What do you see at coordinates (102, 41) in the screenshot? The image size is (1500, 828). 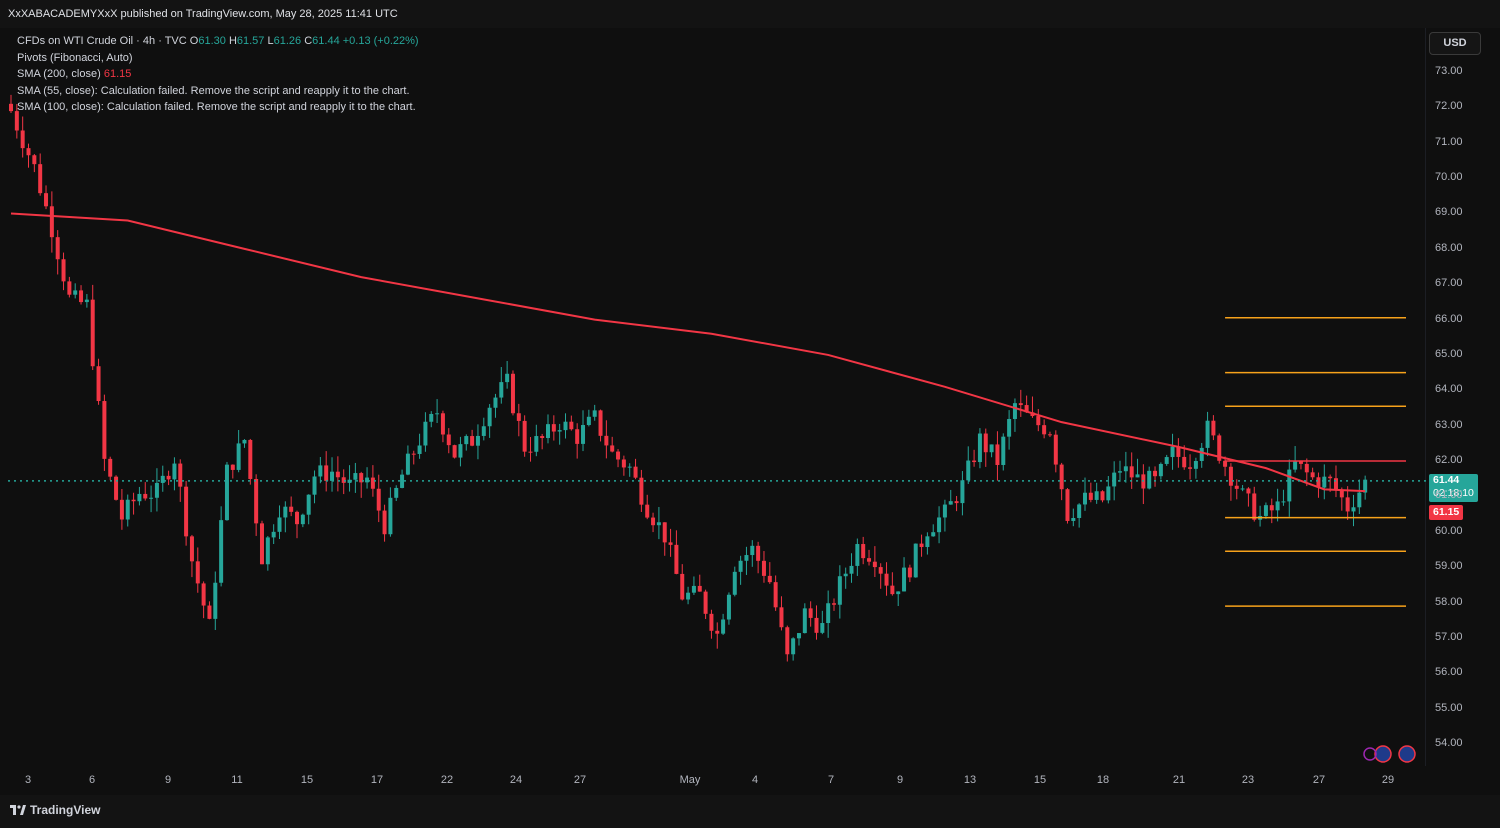 I see `symbol-name: CFDs on WTI Crude Oil · 4h · TVC` at bounding box center [102, 41].